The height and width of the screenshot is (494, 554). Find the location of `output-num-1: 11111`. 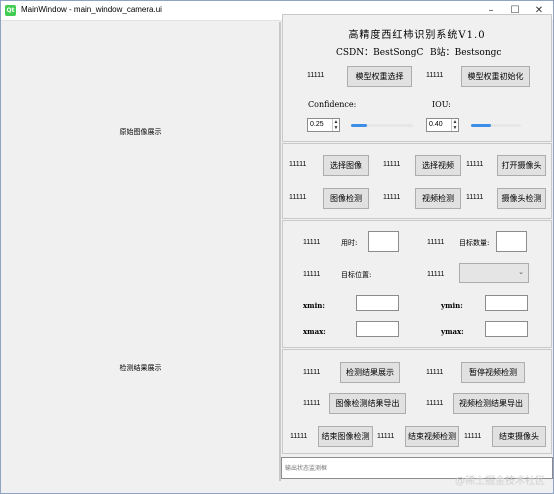

output-num-1: 11111 is located at coordinates (312, 372).